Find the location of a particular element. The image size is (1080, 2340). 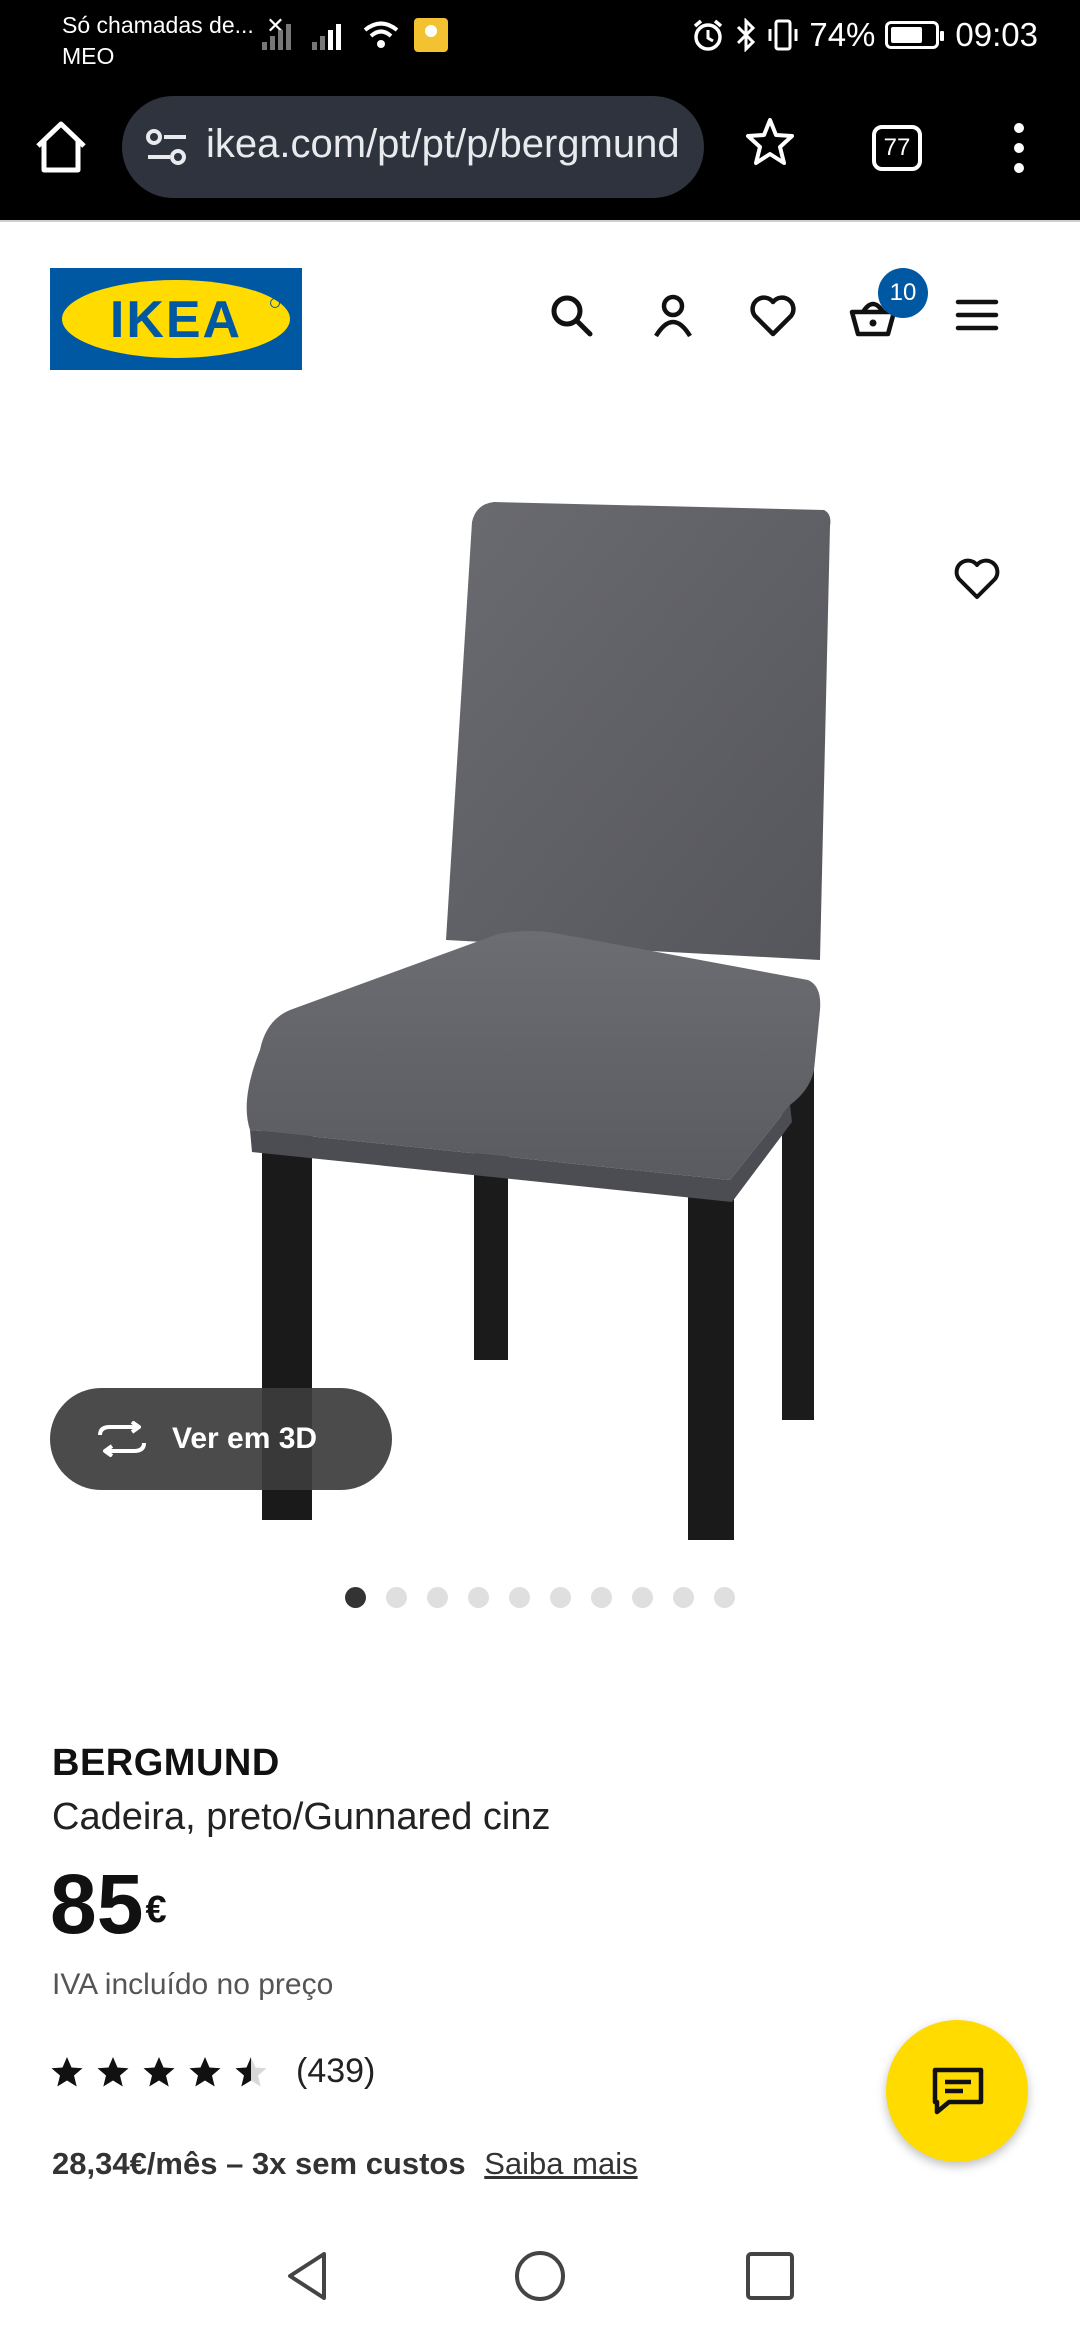

battery-icon is located at coordinates (915, 35).